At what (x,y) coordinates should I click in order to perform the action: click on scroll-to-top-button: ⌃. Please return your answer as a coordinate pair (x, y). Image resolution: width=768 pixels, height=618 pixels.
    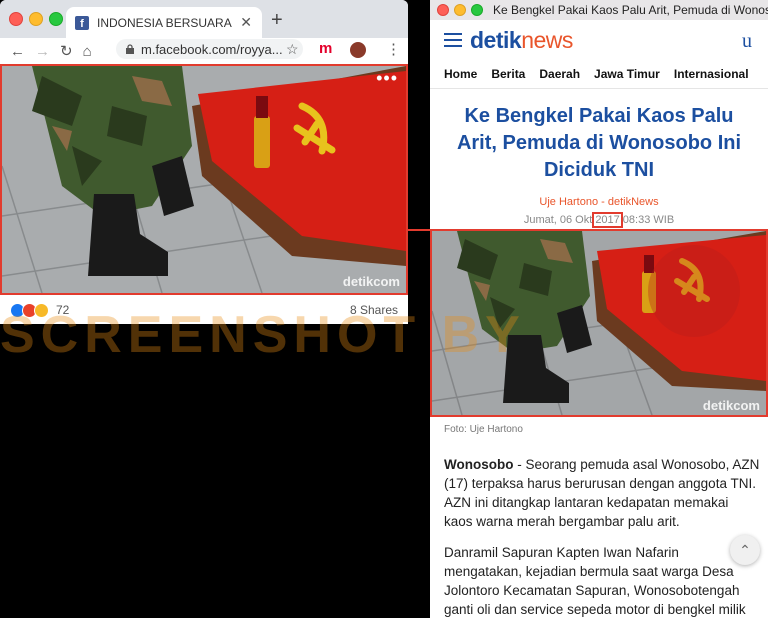
    Looking at the image, I should click on (745, 550).